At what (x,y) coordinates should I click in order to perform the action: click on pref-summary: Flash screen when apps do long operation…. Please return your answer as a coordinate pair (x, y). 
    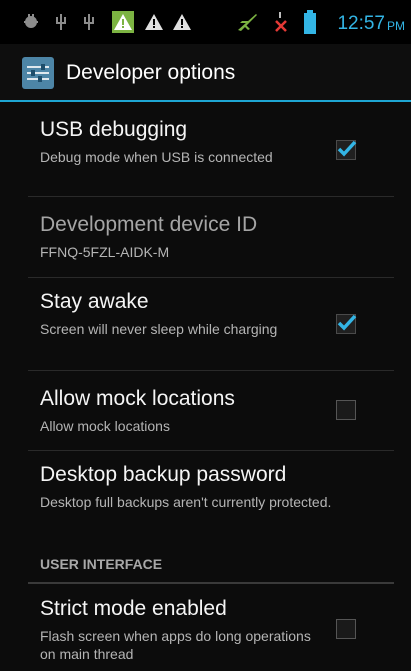
    Looking at the image, I should click on (175, 645).